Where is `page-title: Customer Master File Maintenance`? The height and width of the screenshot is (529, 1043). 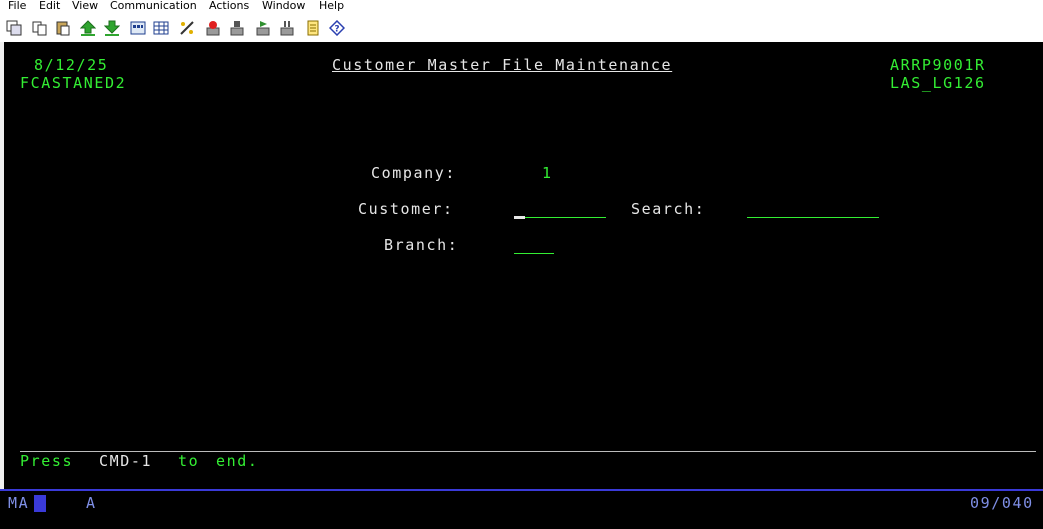 page-title: Customer Master File Maintenance is located at coordinates (502, 65).